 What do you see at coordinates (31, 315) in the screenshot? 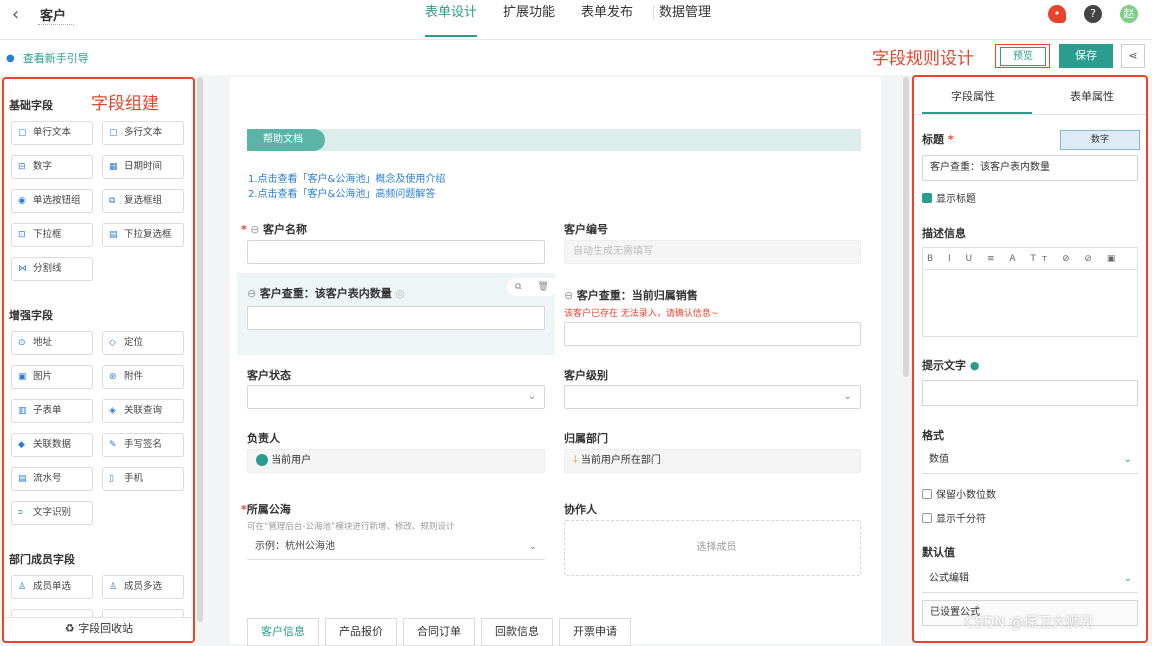
I see `group-title-enhanced: 增强字段` at bounding box center [31, 315].